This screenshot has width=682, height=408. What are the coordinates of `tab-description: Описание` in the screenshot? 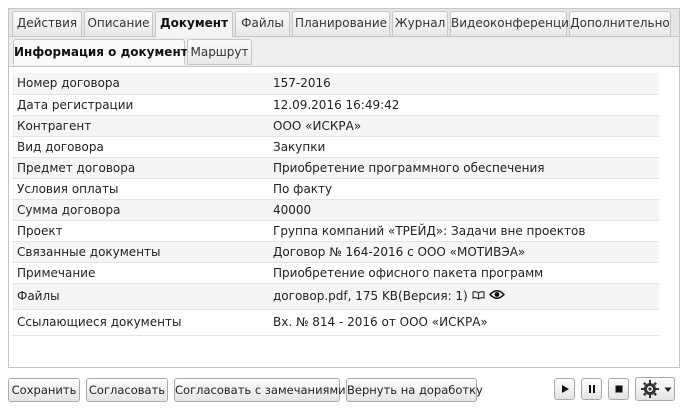 It's located at (118, 23).